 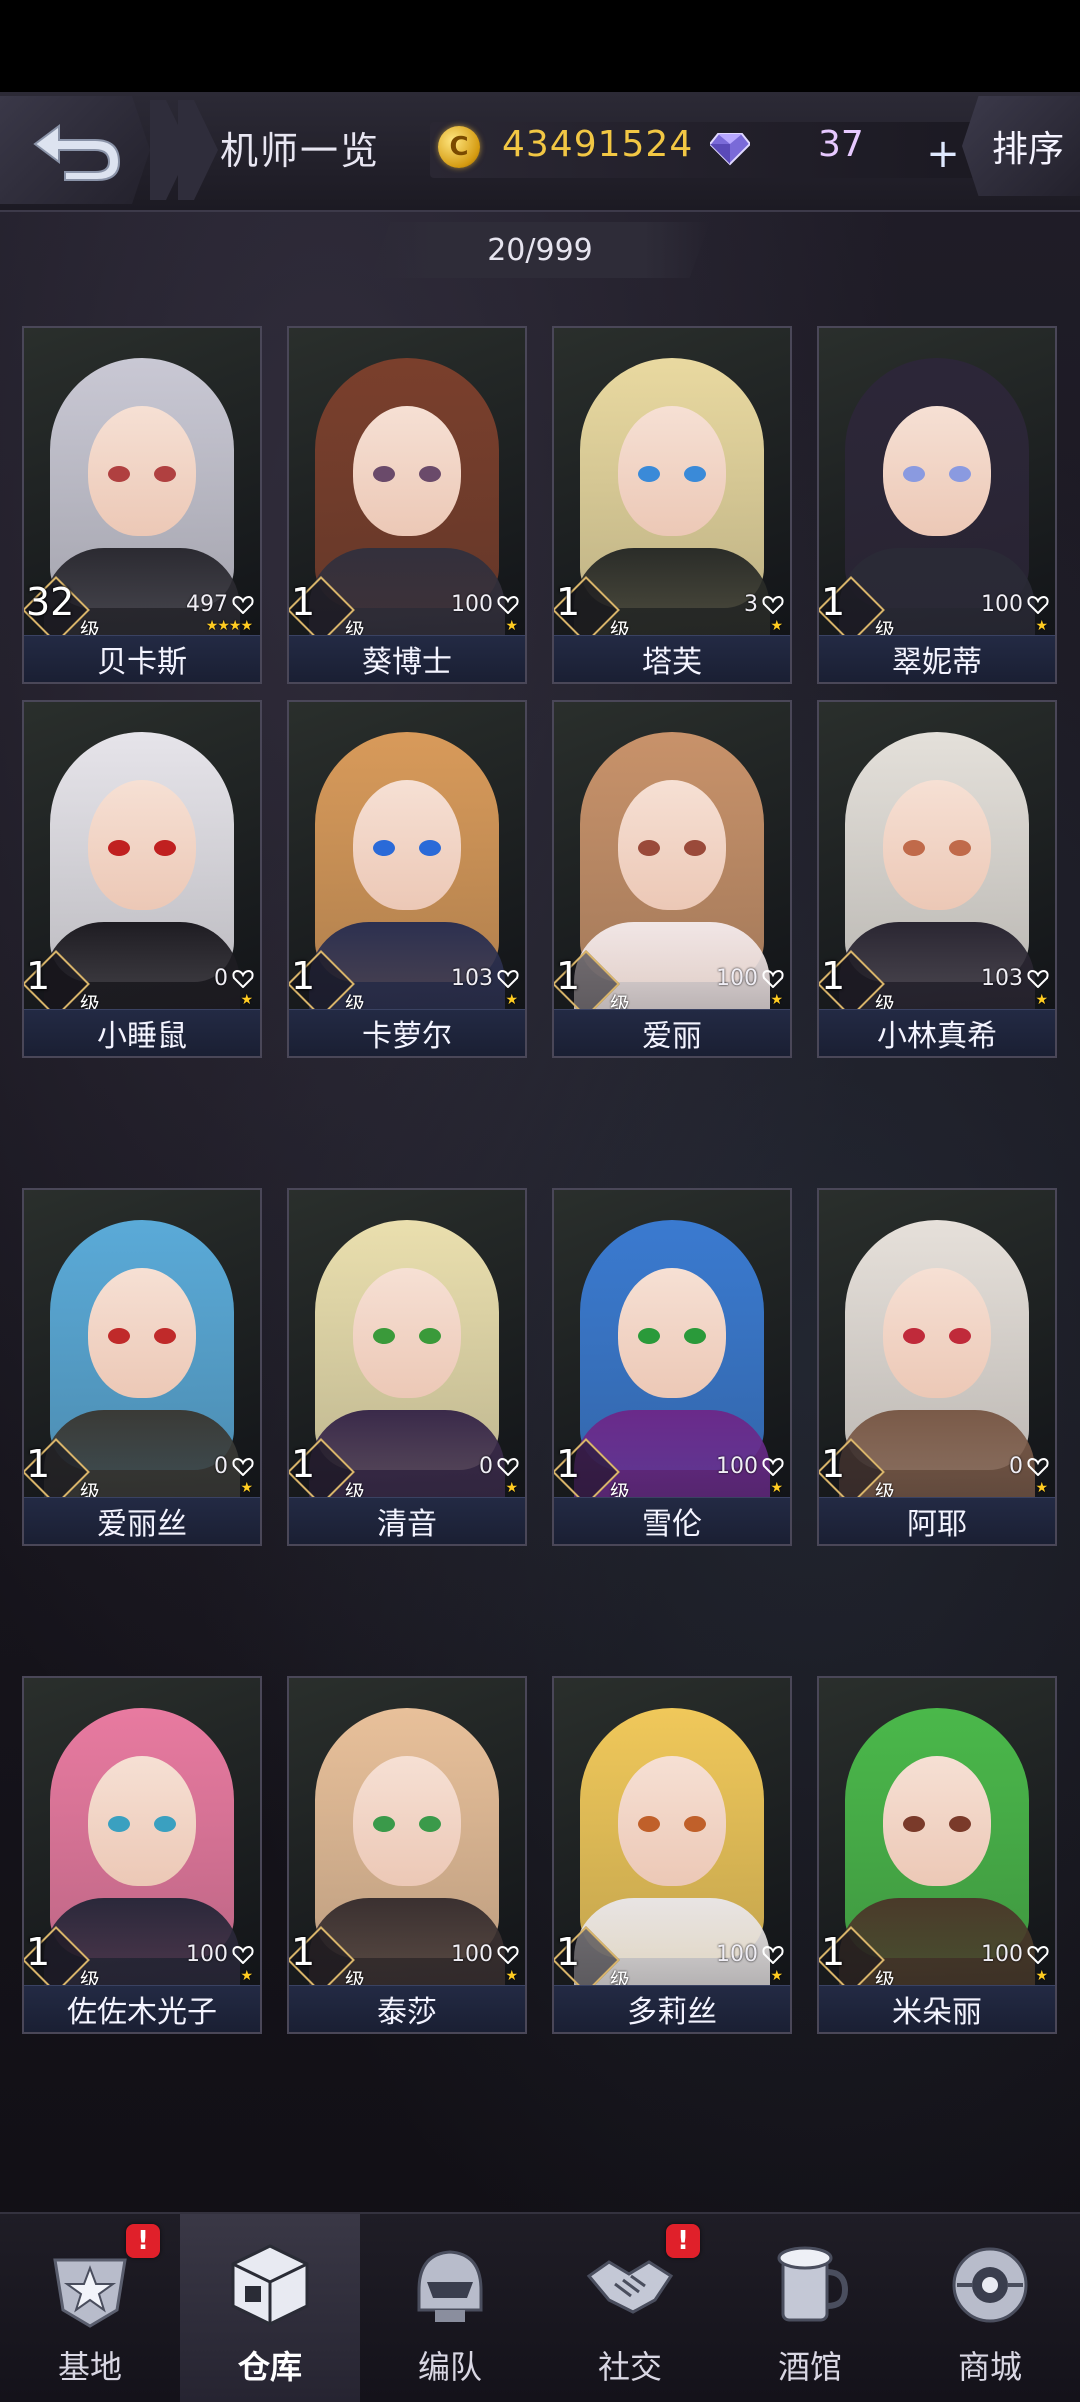 I want to click on pilot-name: 泰莎, so click(x=407, y=2008).